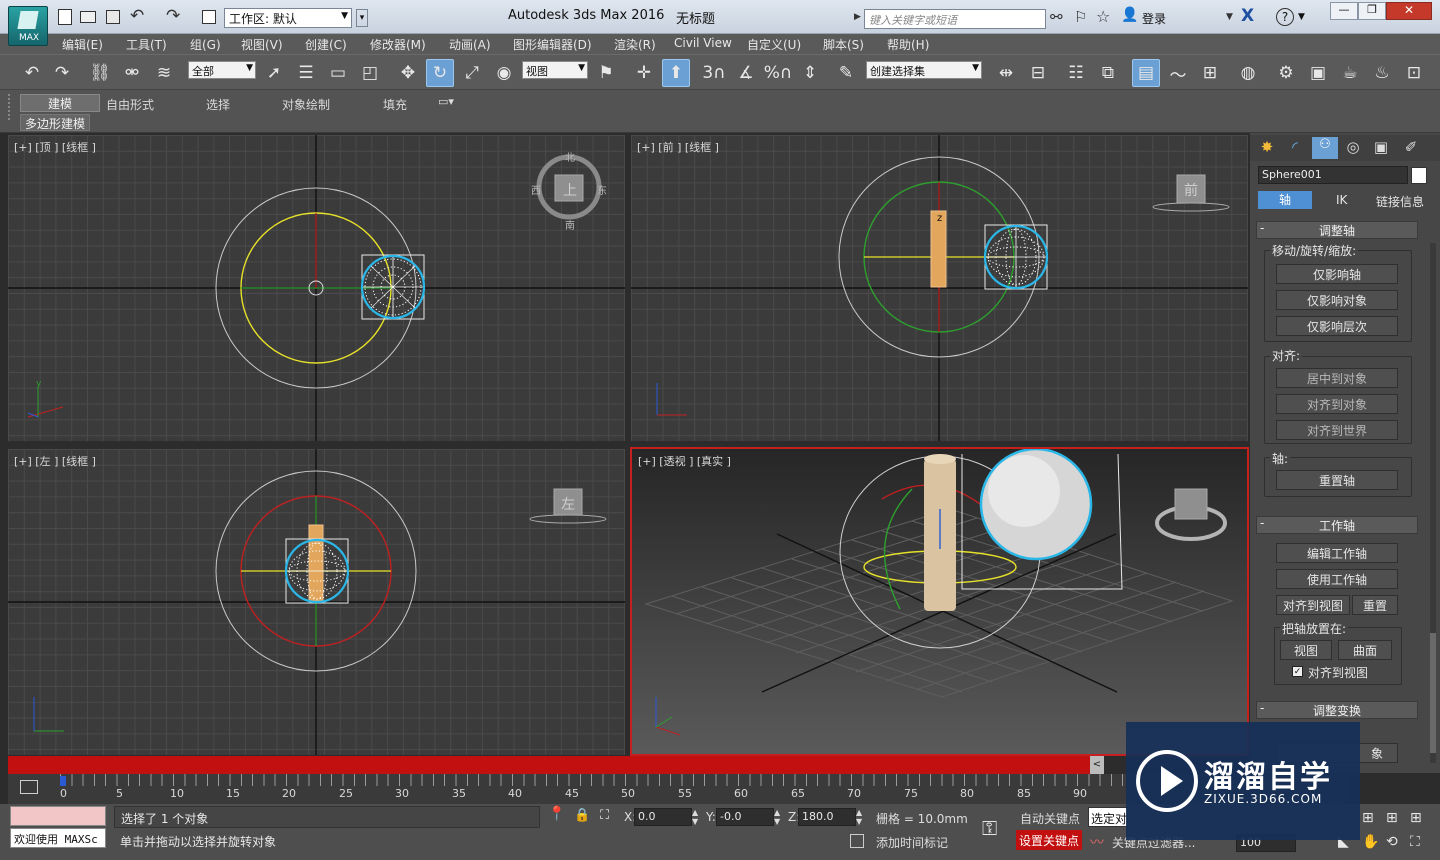  Describe the element at coordinates (65, 17) in the screenshot. I see `new-file-icon` at that location.